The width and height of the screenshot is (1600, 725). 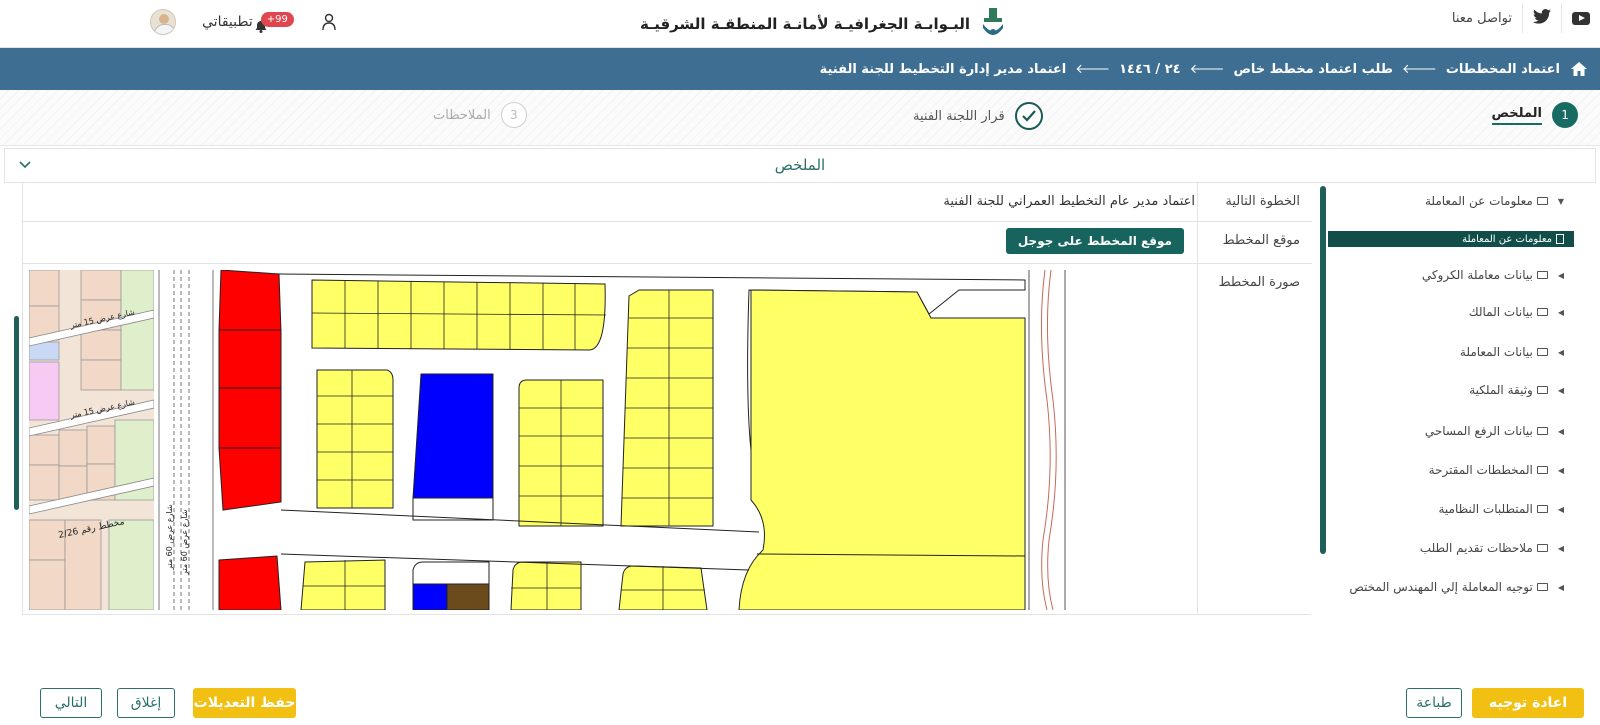 I want to click on tree-item-label: توجيه المعاملة إلي المهندس المختص, so click(x=1441, y=587).